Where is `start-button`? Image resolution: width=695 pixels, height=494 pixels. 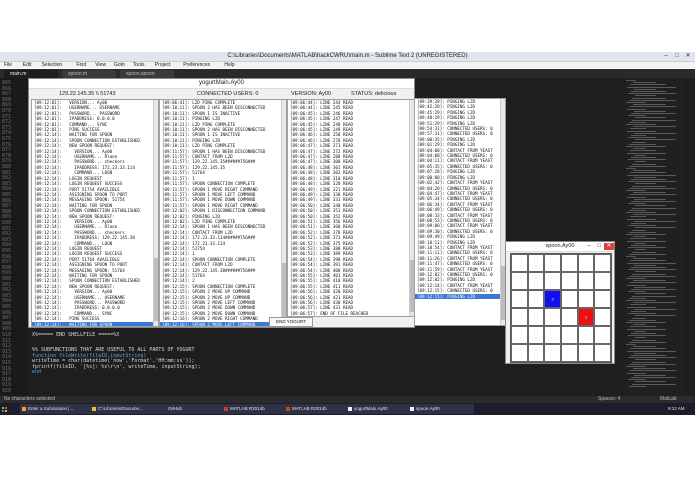 start-button is located at coordinates (4, 409).